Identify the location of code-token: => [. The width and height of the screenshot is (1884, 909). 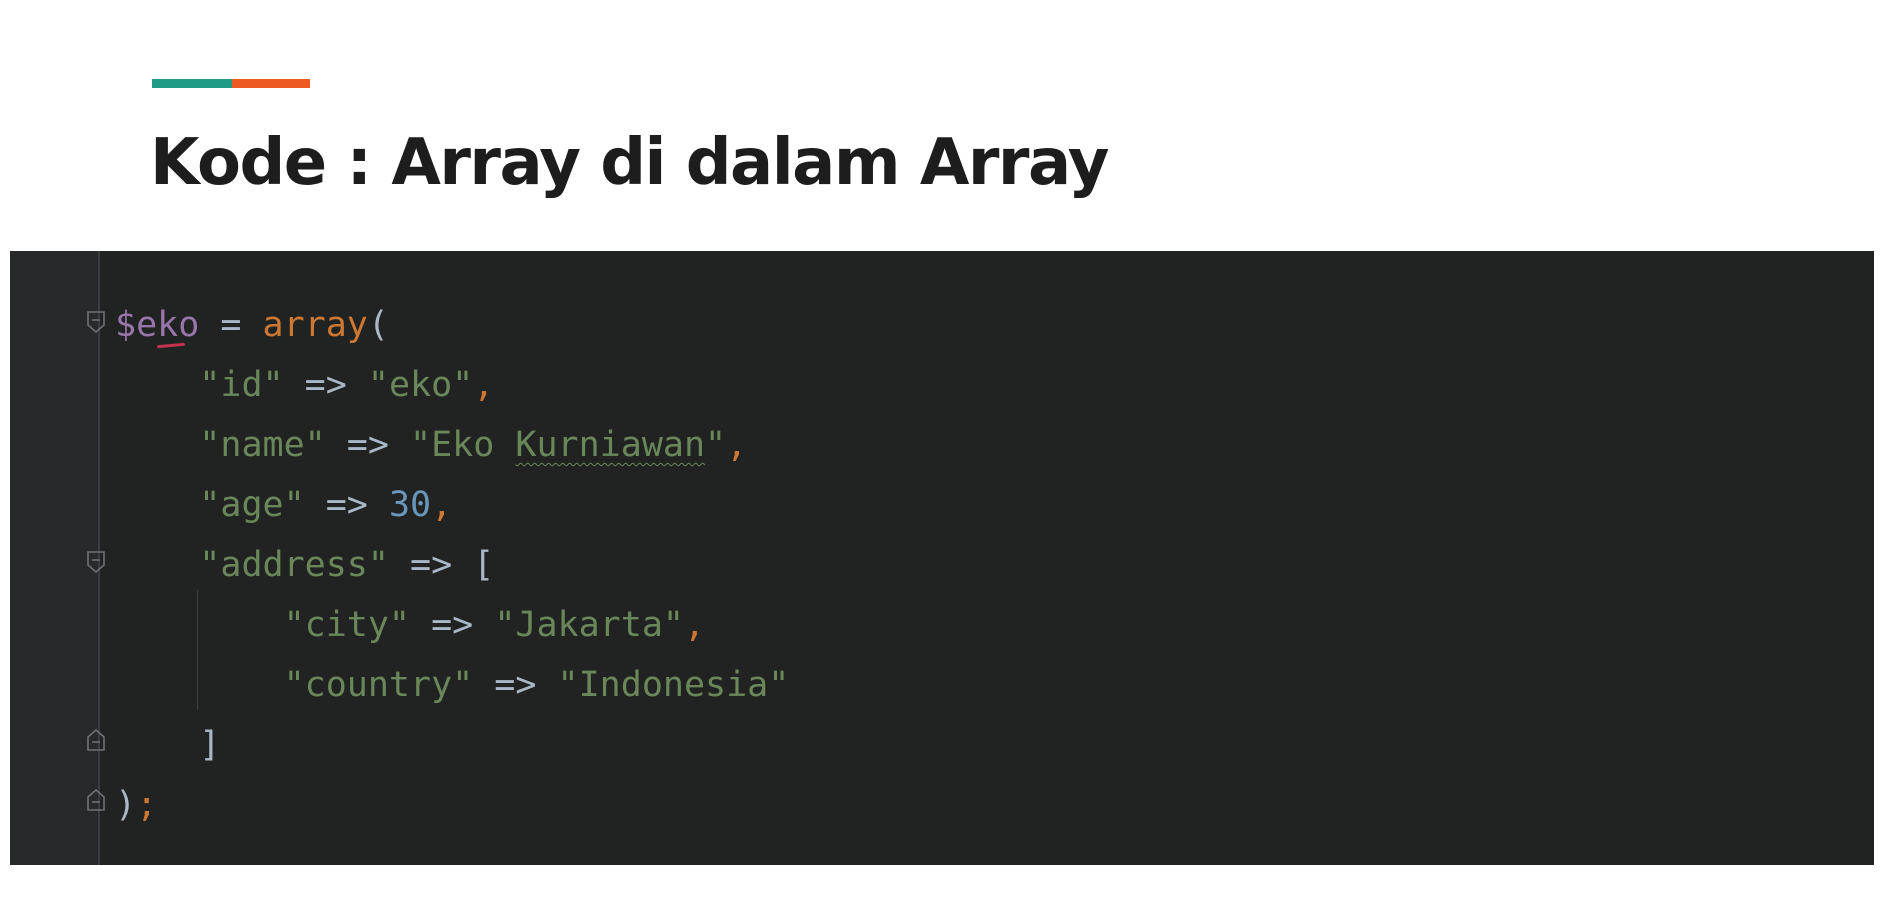
(441, 565).